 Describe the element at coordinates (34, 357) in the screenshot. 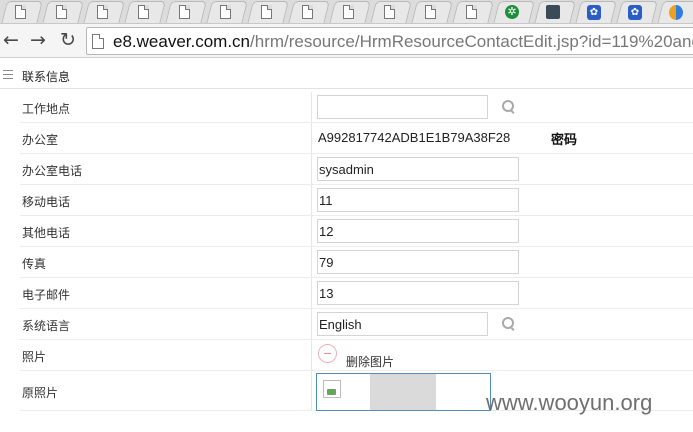

I see `field-label: 照片` at that location.